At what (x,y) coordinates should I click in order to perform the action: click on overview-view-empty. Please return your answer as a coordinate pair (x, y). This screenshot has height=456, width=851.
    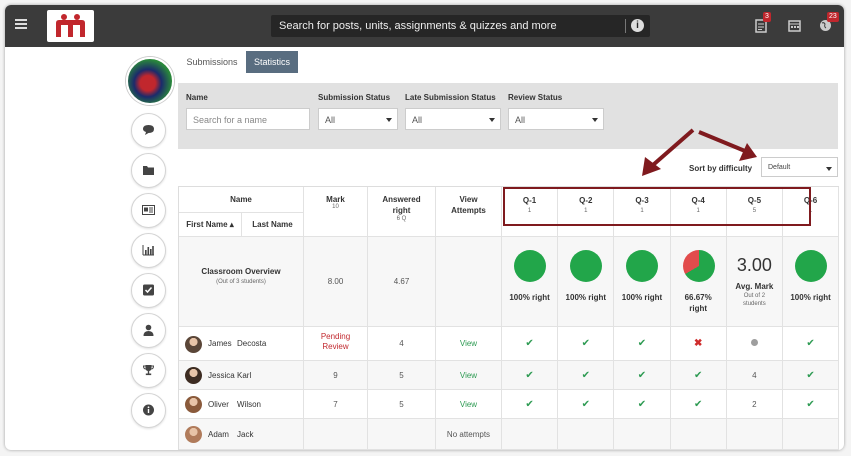
    Looking at the image, I should click on (469, 282).